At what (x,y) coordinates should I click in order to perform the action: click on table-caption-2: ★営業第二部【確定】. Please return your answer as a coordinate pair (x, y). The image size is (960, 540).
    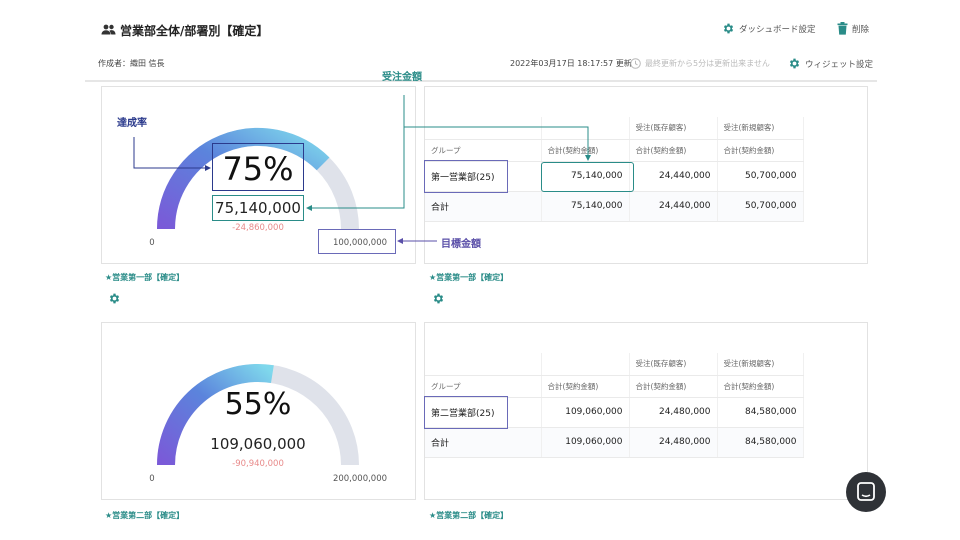
    Looking at the image, I should click on (469, 515).